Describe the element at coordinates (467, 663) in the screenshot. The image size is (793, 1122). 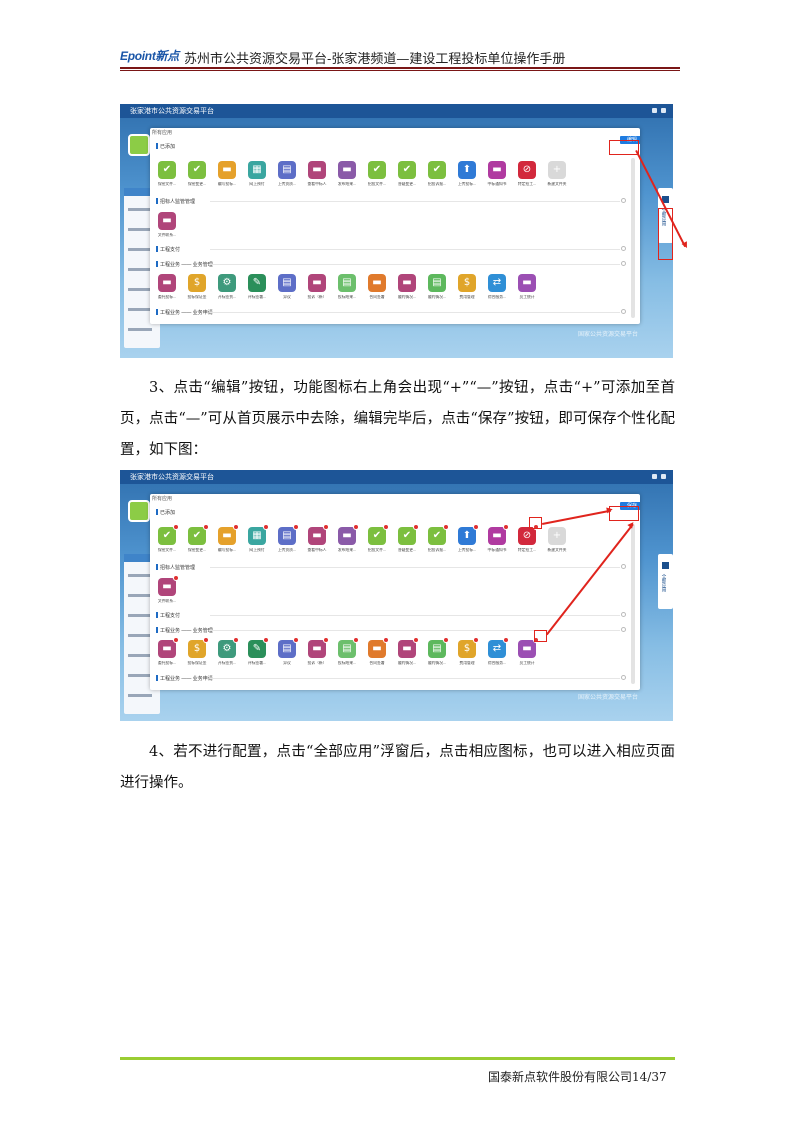
I see `app-icon-label: 费用管理` at that location.